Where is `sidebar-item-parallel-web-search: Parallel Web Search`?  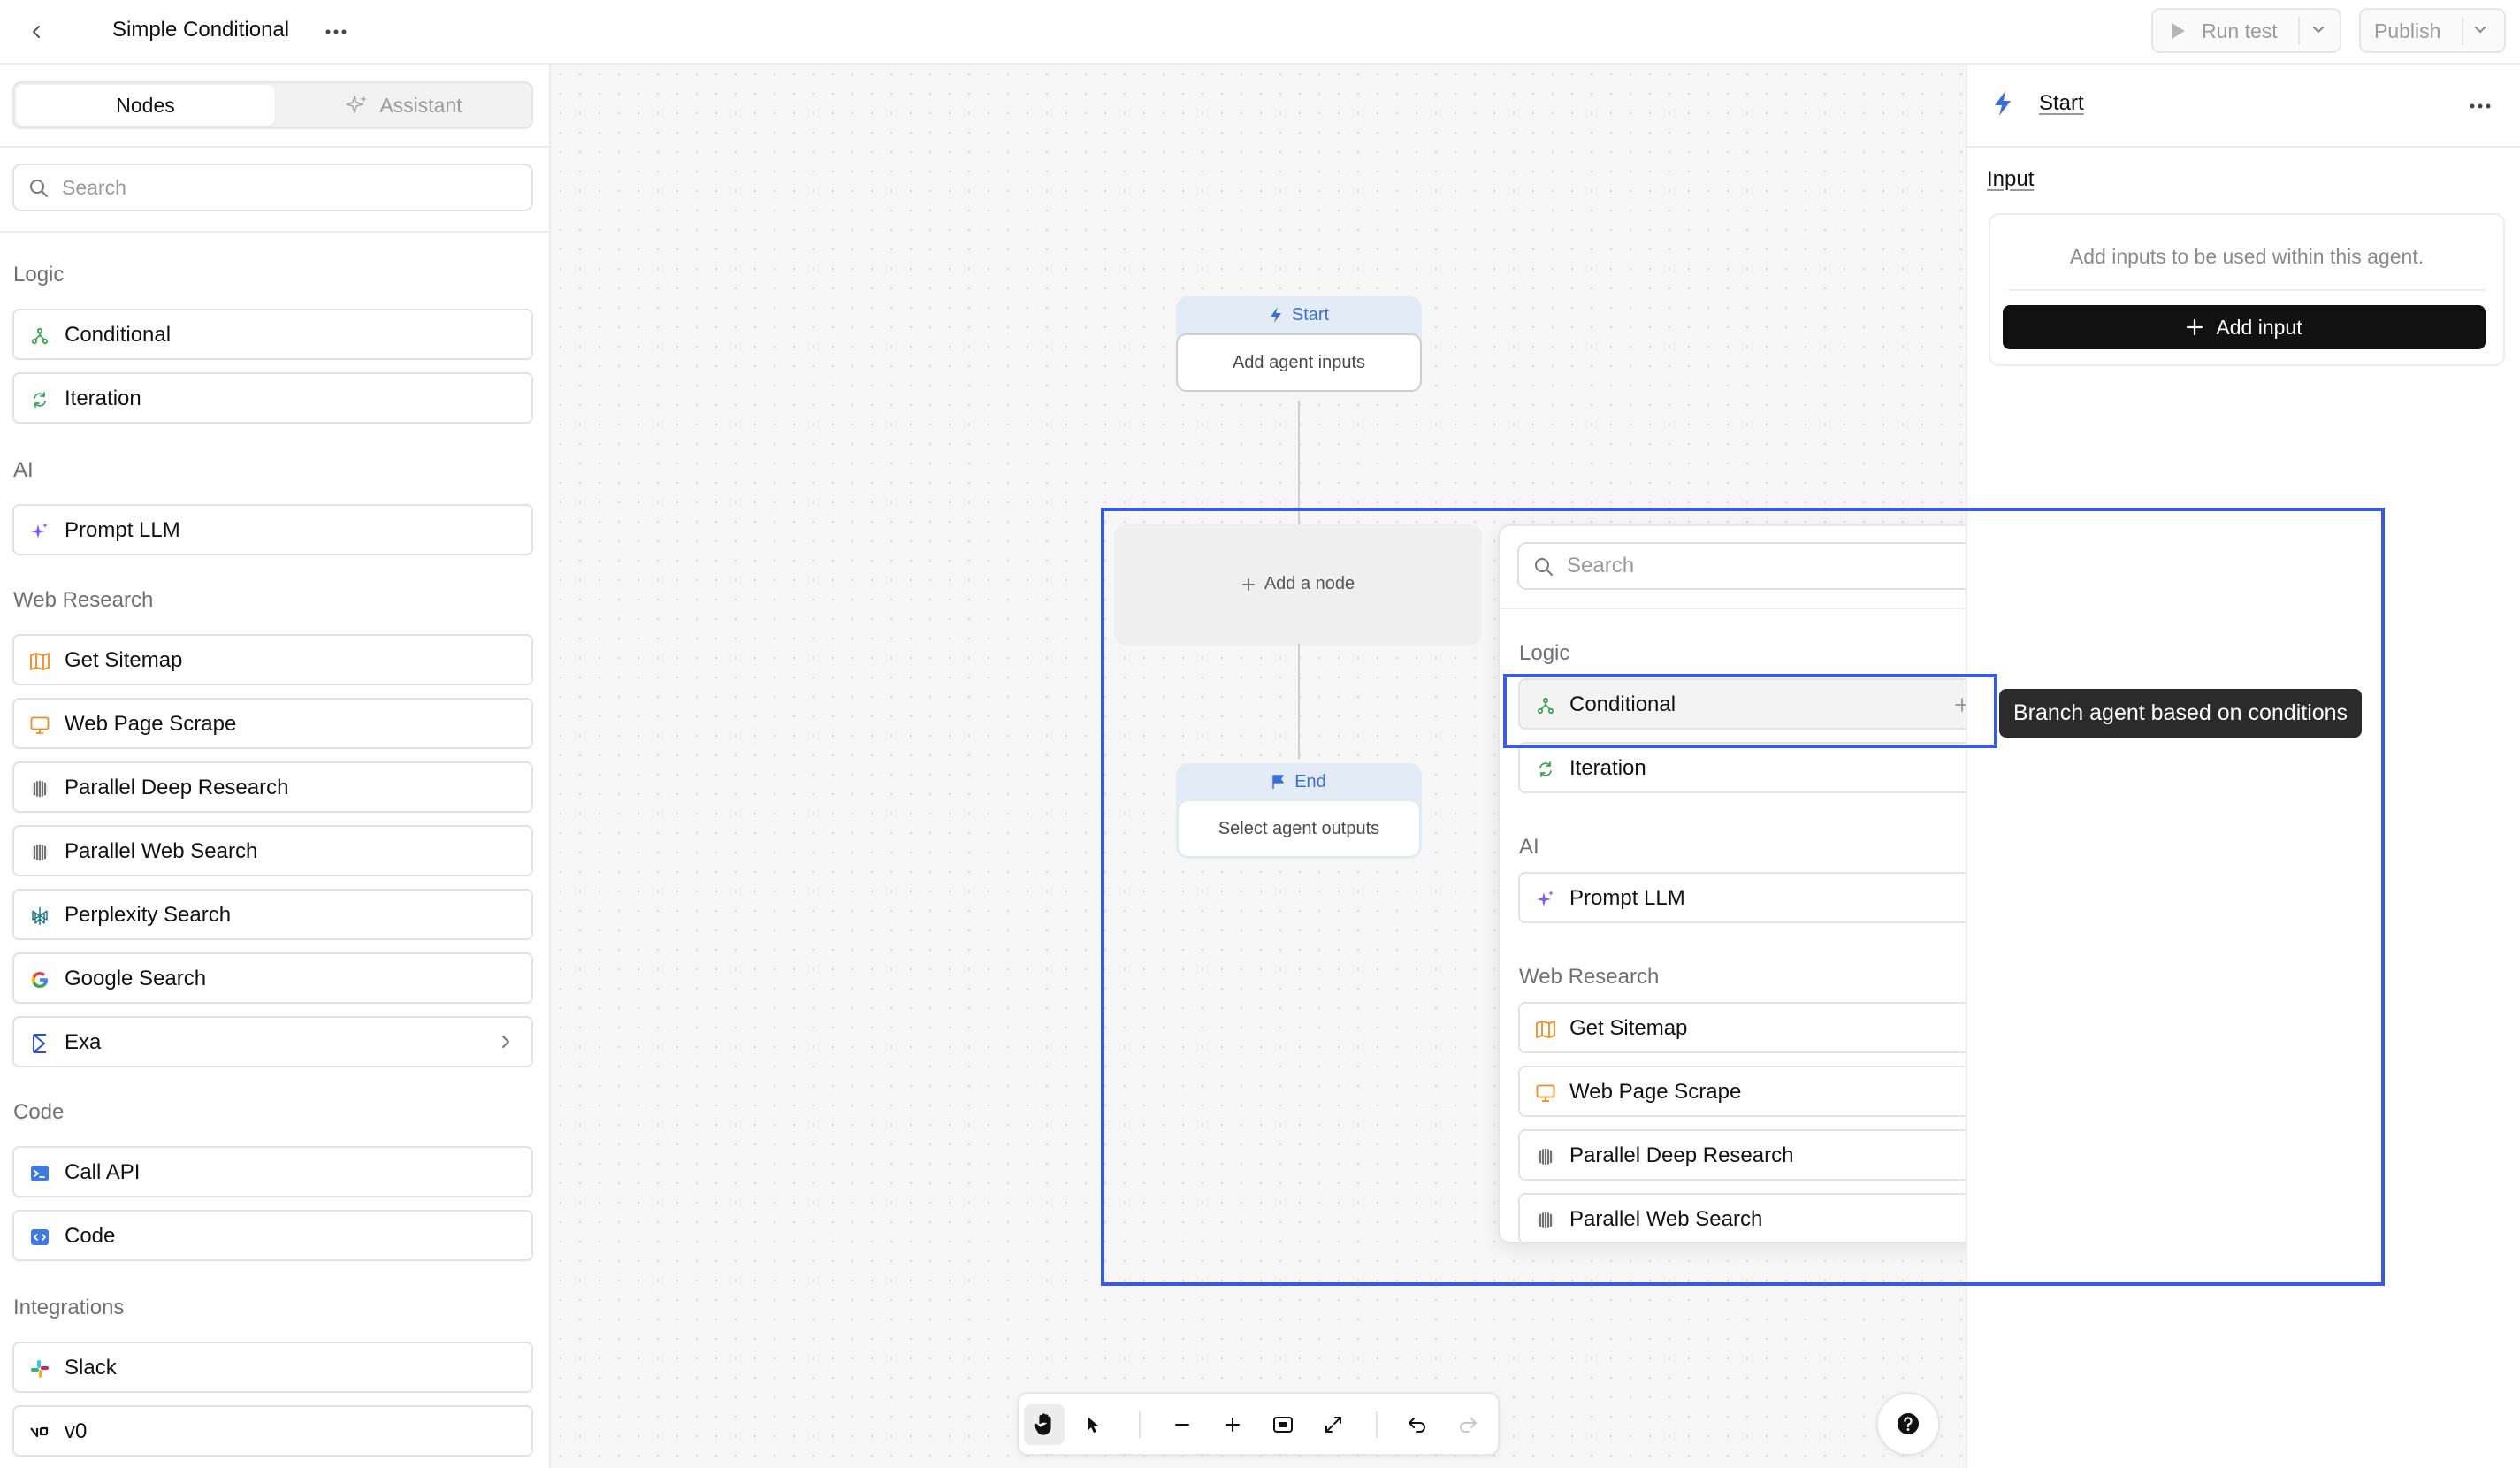
sidebar-item-parallel-web-search: Parallel Web Search is located at coordinates (272, 850).